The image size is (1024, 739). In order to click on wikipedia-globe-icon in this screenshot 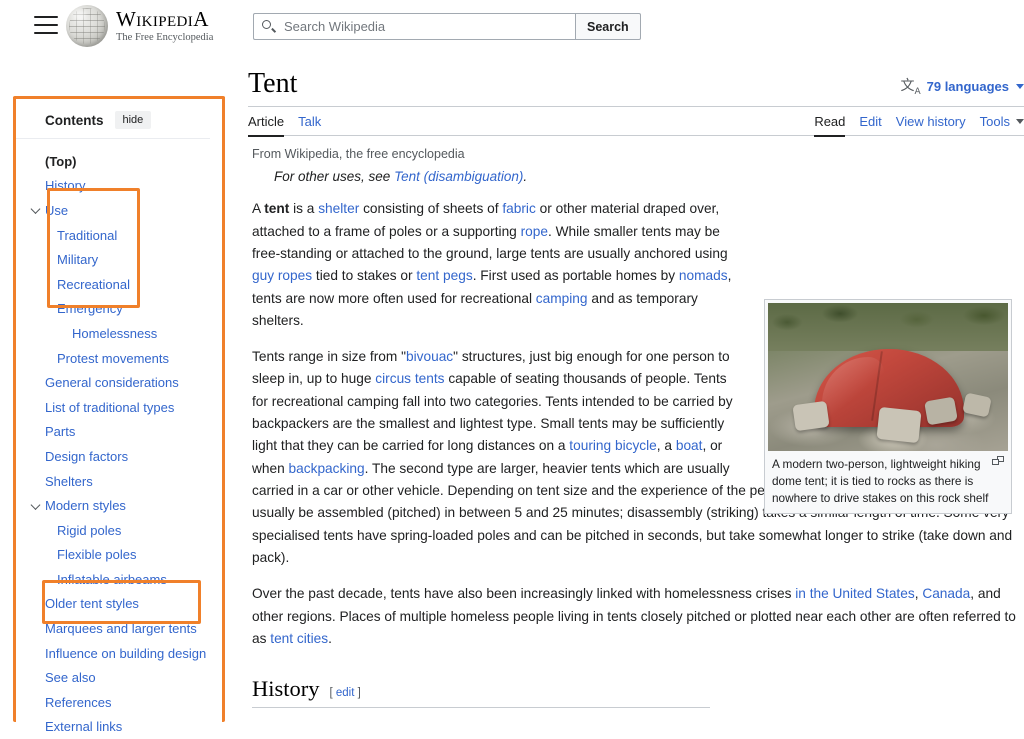, I will do `click(87, 26)`.